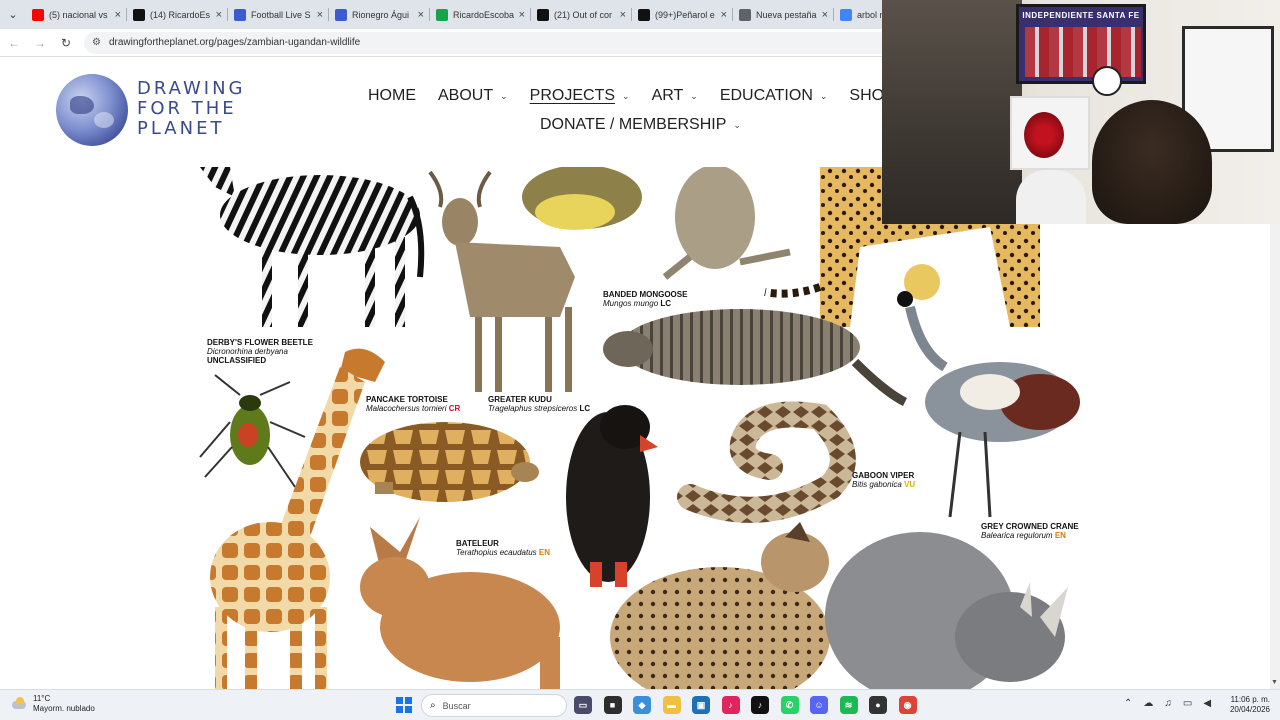  Describe the element at coordinates (42, 698) in the screenshot. I see `weather-temp: 11°C` at that location.